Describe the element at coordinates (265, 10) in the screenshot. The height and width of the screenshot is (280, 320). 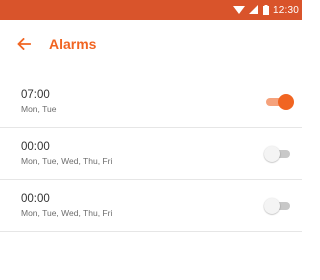
I see `battery-icon` at that location.